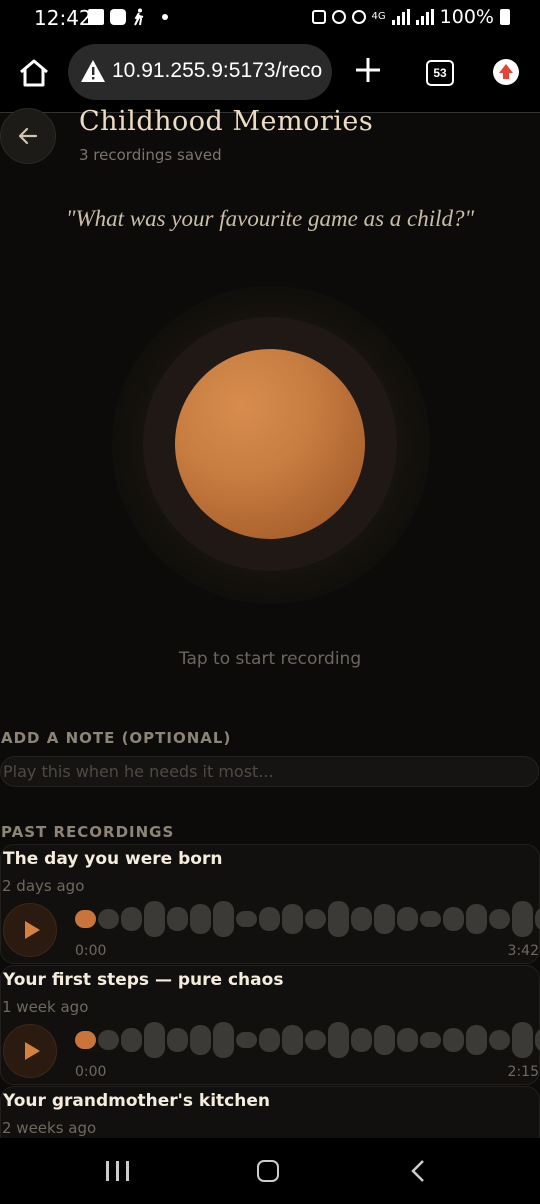 This screenshot has height=1204, width=540. I want to click on back-nav-icon, so click(418, 1171).